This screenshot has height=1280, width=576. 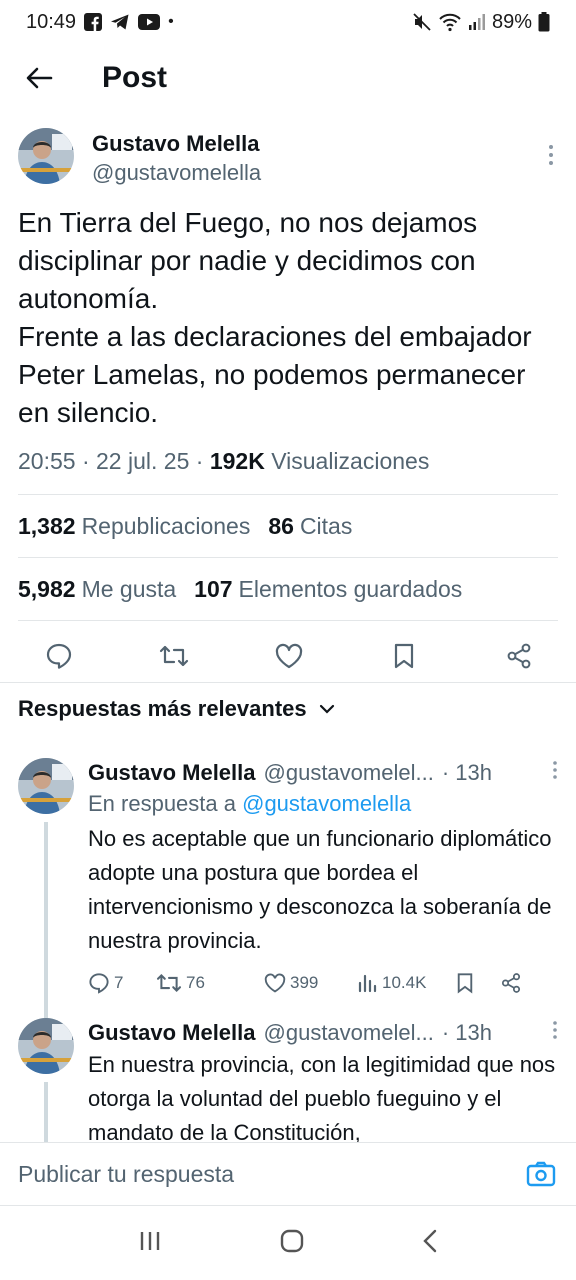 What do you see at coordinates (120, 22) in the screenshot?
I see `telegram-icon` at bounding box center [120, 22].